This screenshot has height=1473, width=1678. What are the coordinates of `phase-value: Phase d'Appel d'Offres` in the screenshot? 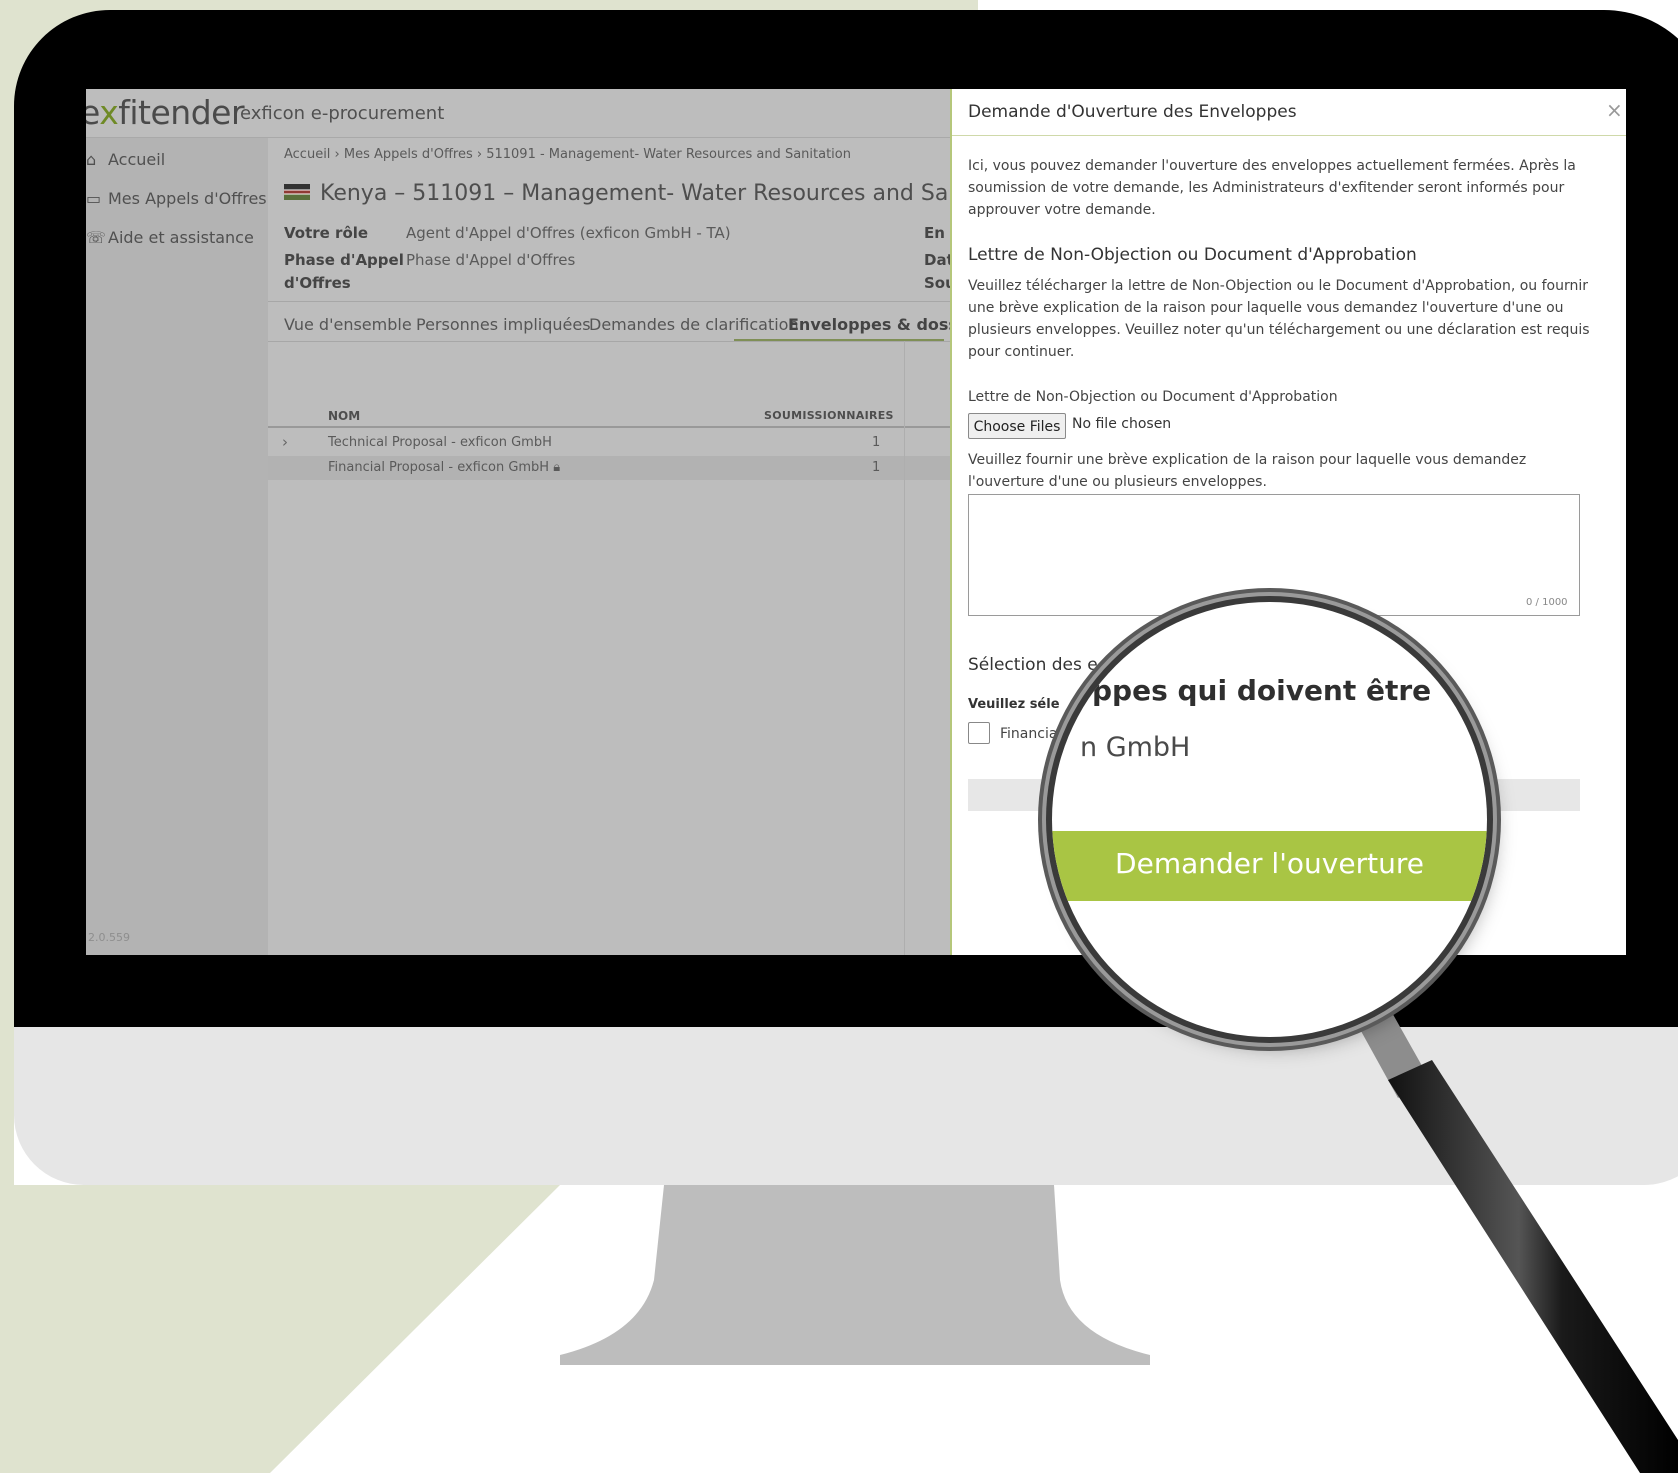 It's located at (491, 260).